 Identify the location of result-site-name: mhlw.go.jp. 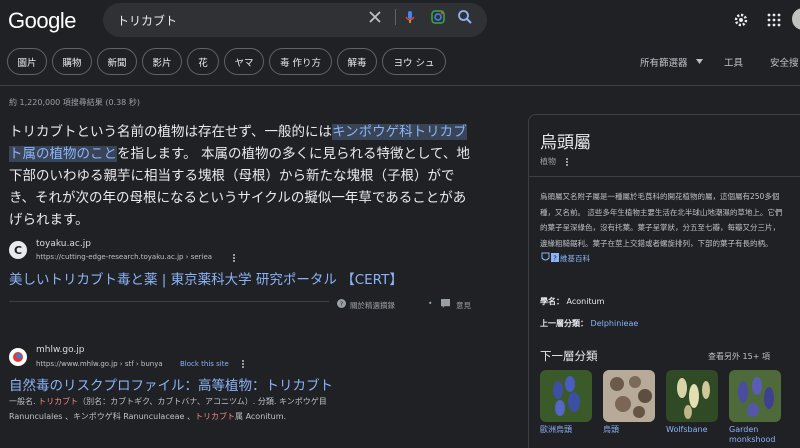
(60, 350).